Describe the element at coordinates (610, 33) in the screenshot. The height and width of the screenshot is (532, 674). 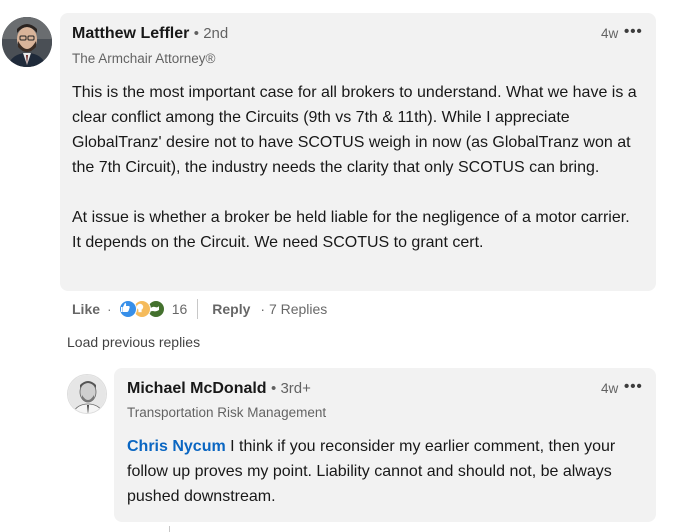
I see `comment-timestamp: 4w` at that location.